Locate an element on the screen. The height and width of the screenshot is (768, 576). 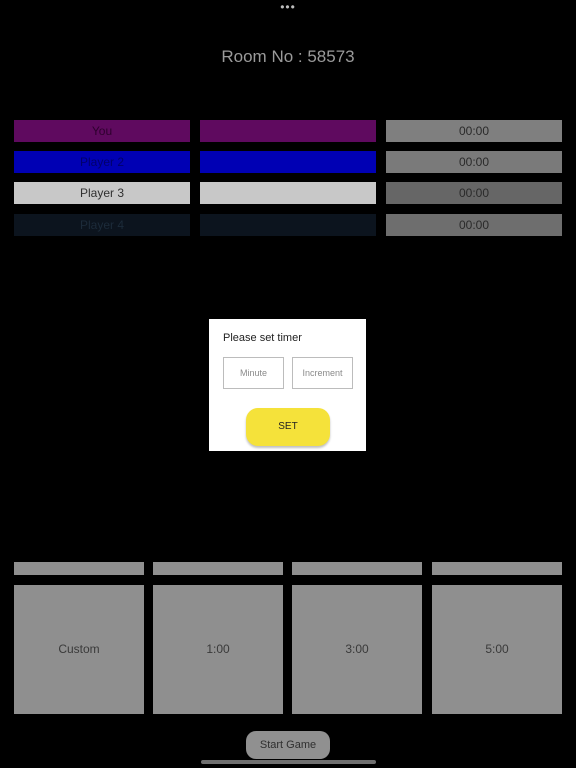
player-name-1: You is located at coordinates (102, 131).